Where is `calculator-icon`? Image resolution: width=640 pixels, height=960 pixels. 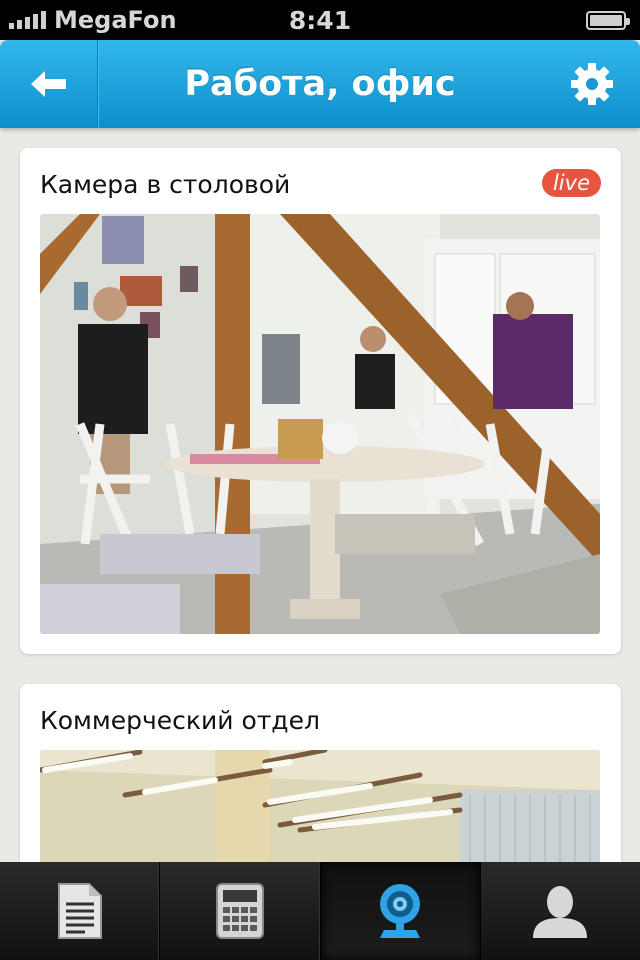
calculator-icon is located at coordinates (239, 911).